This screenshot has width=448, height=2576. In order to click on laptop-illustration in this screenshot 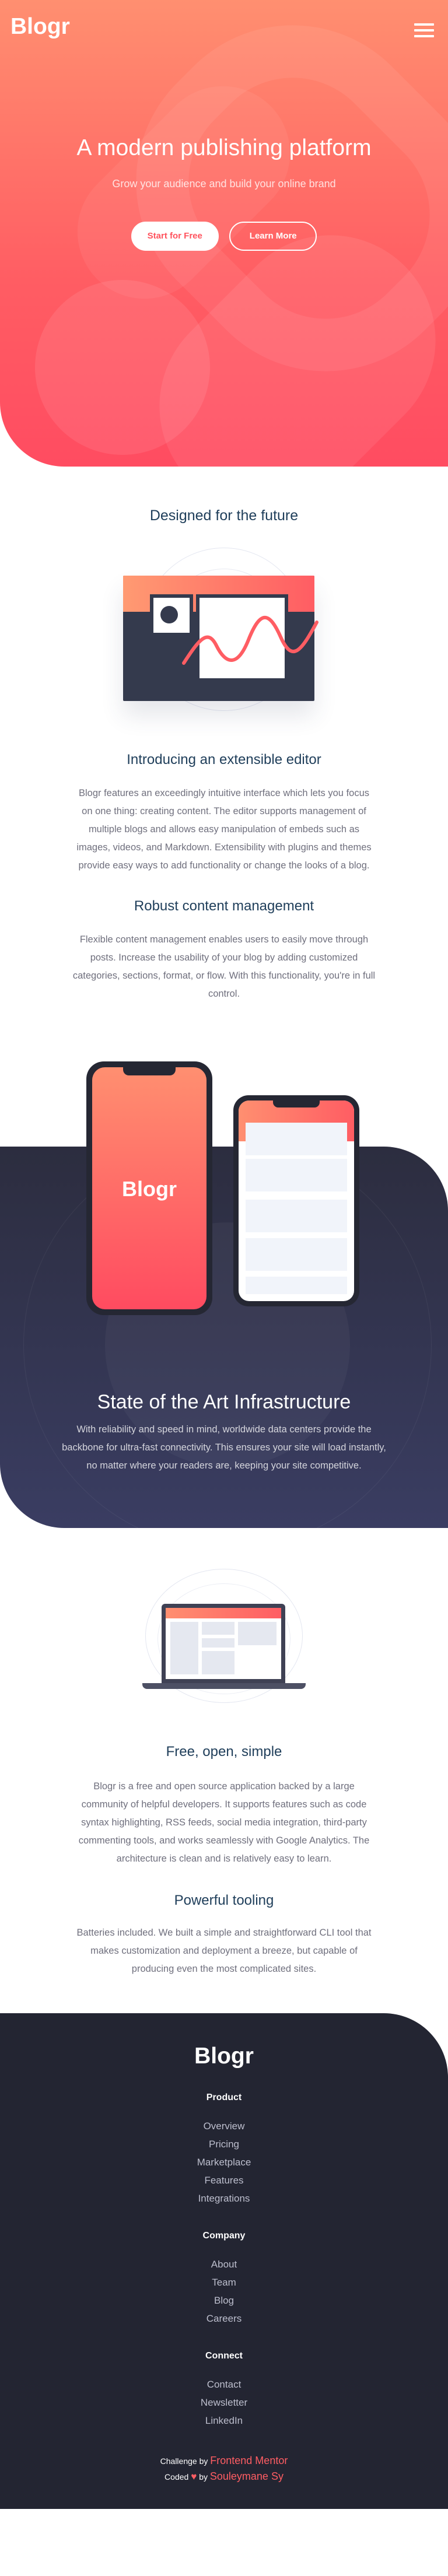, I will do `click(224, 1642)`.